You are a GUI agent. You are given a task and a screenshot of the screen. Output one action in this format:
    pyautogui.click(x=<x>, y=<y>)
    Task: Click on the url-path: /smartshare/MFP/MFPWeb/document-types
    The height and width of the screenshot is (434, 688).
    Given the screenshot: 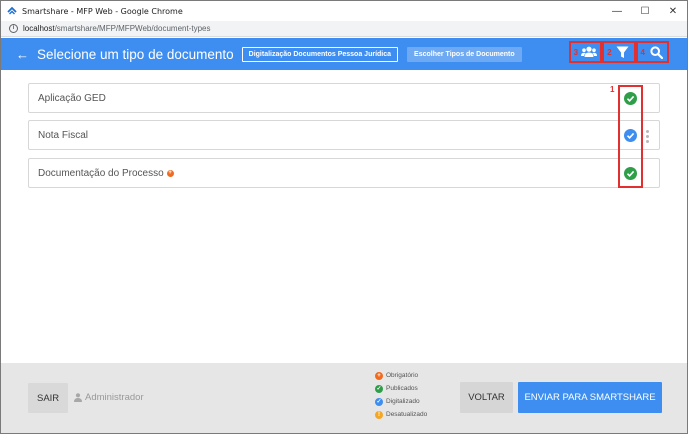 What is the action you would take?
    pyautogui.click(x=132, y=28)
    